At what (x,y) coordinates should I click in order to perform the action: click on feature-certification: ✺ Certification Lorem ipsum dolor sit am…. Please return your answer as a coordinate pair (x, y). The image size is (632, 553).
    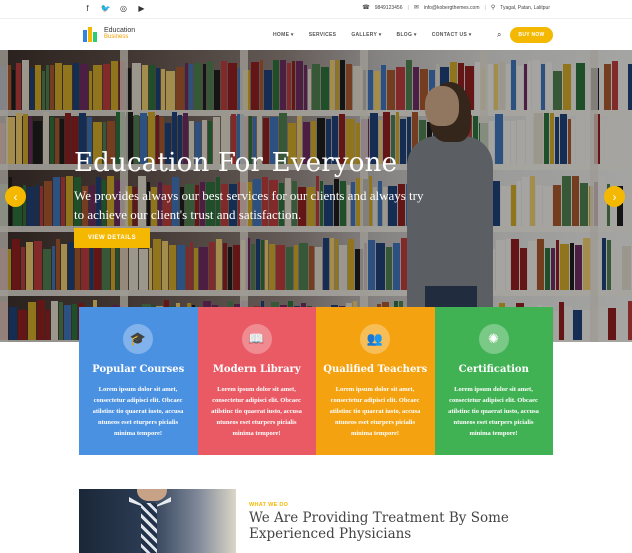
    Looking at the image, I should click on (493, 381).